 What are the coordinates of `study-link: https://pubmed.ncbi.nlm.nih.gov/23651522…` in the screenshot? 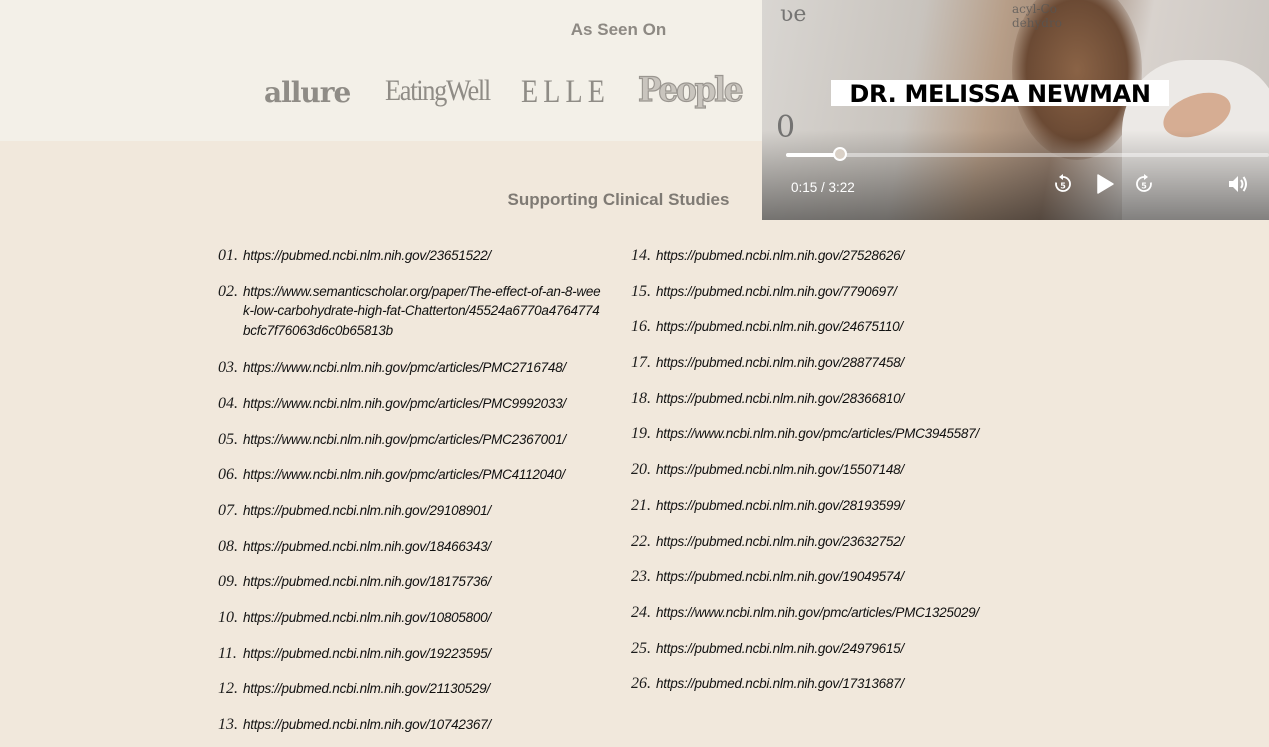 It's located at (424, 256).